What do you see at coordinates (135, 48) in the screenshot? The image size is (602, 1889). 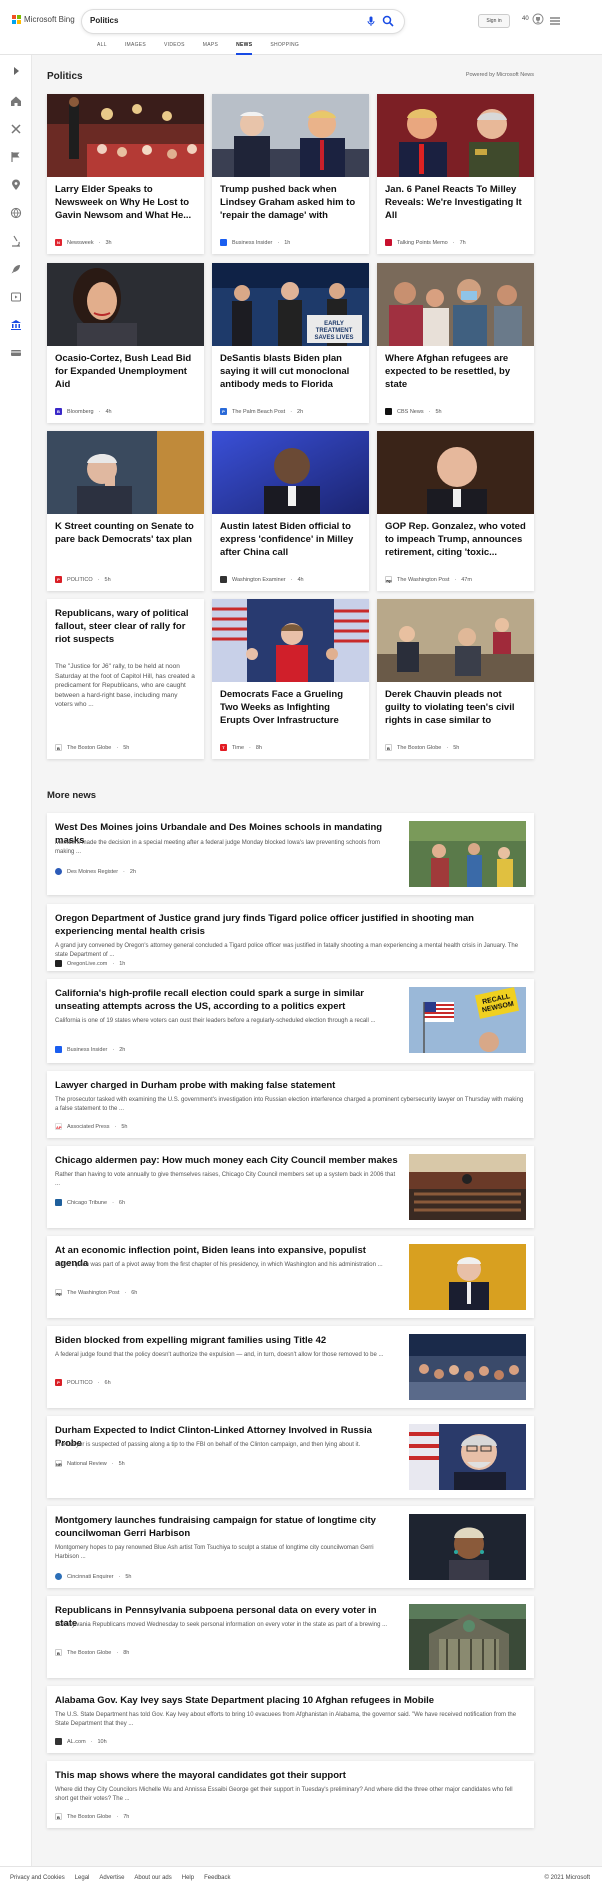 I see `tab-images: IMAGES` at bounding box center [135, 48].